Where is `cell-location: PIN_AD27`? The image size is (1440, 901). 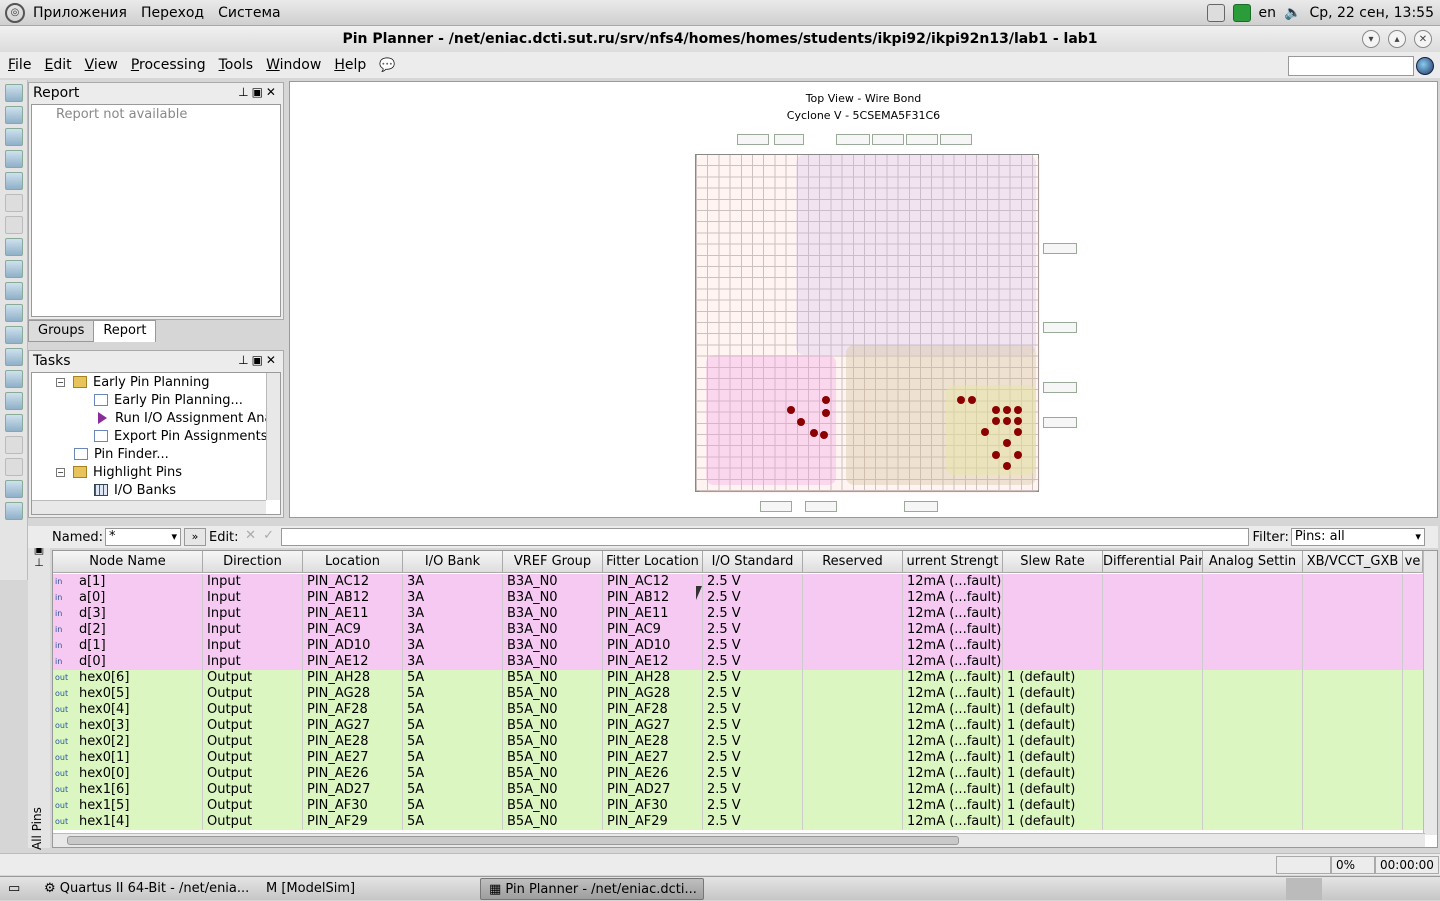 cell-location: PIN_AD27 is located at coordinates (353, 790).